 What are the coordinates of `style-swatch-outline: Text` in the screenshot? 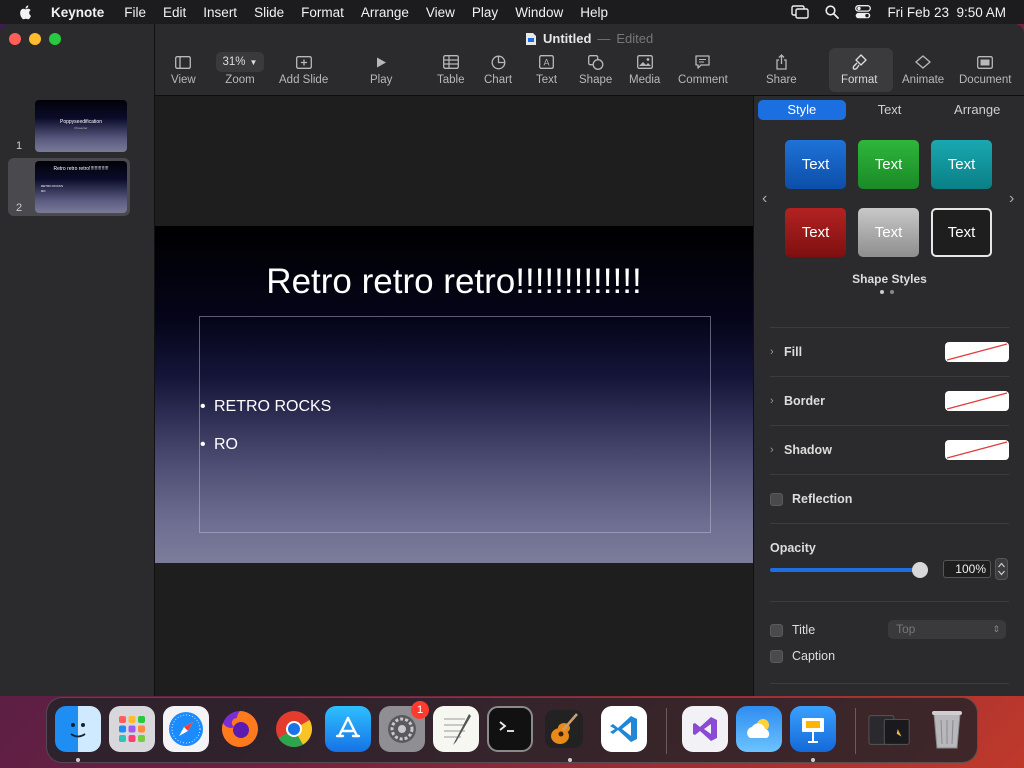 It's located at (961, 232).